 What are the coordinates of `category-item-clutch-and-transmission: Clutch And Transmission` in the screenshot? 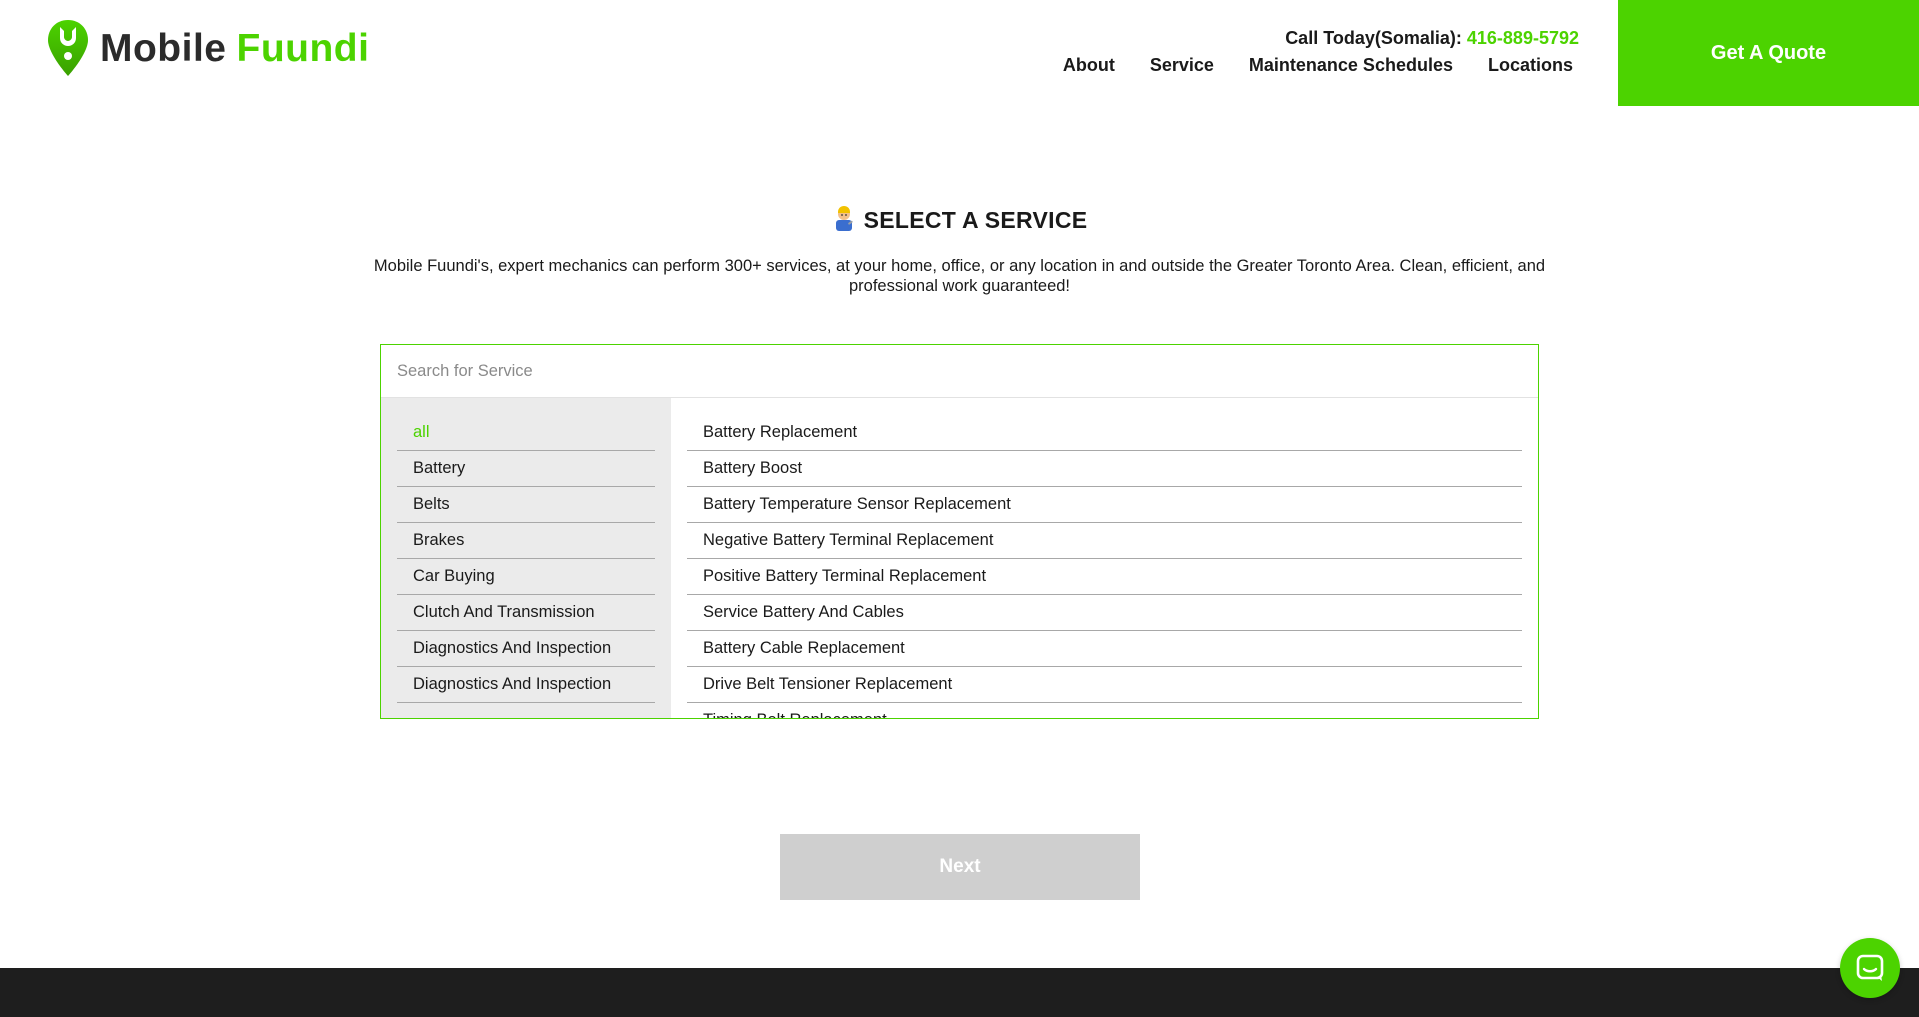 It's located at (526, 613).